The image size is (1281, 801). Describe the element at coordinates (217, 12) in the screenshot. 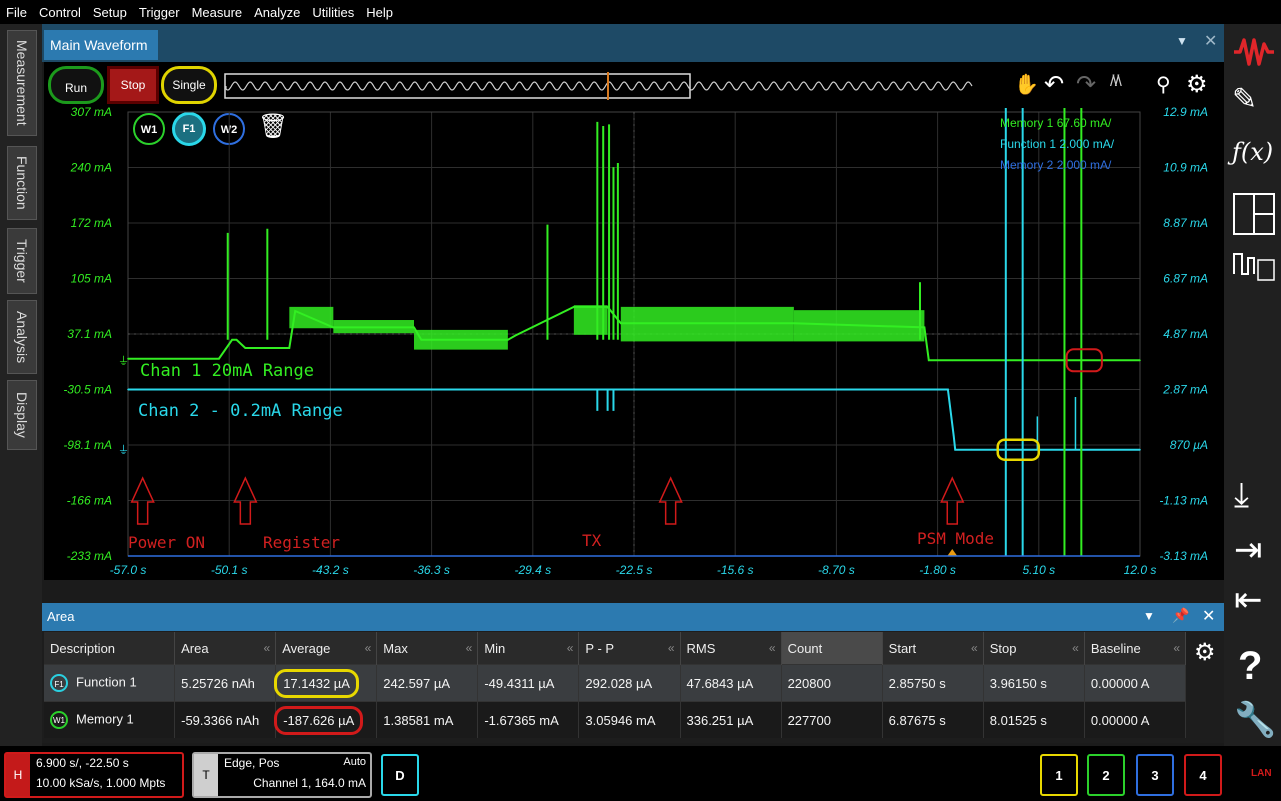

I see `menu-measure: Measure` at that location.